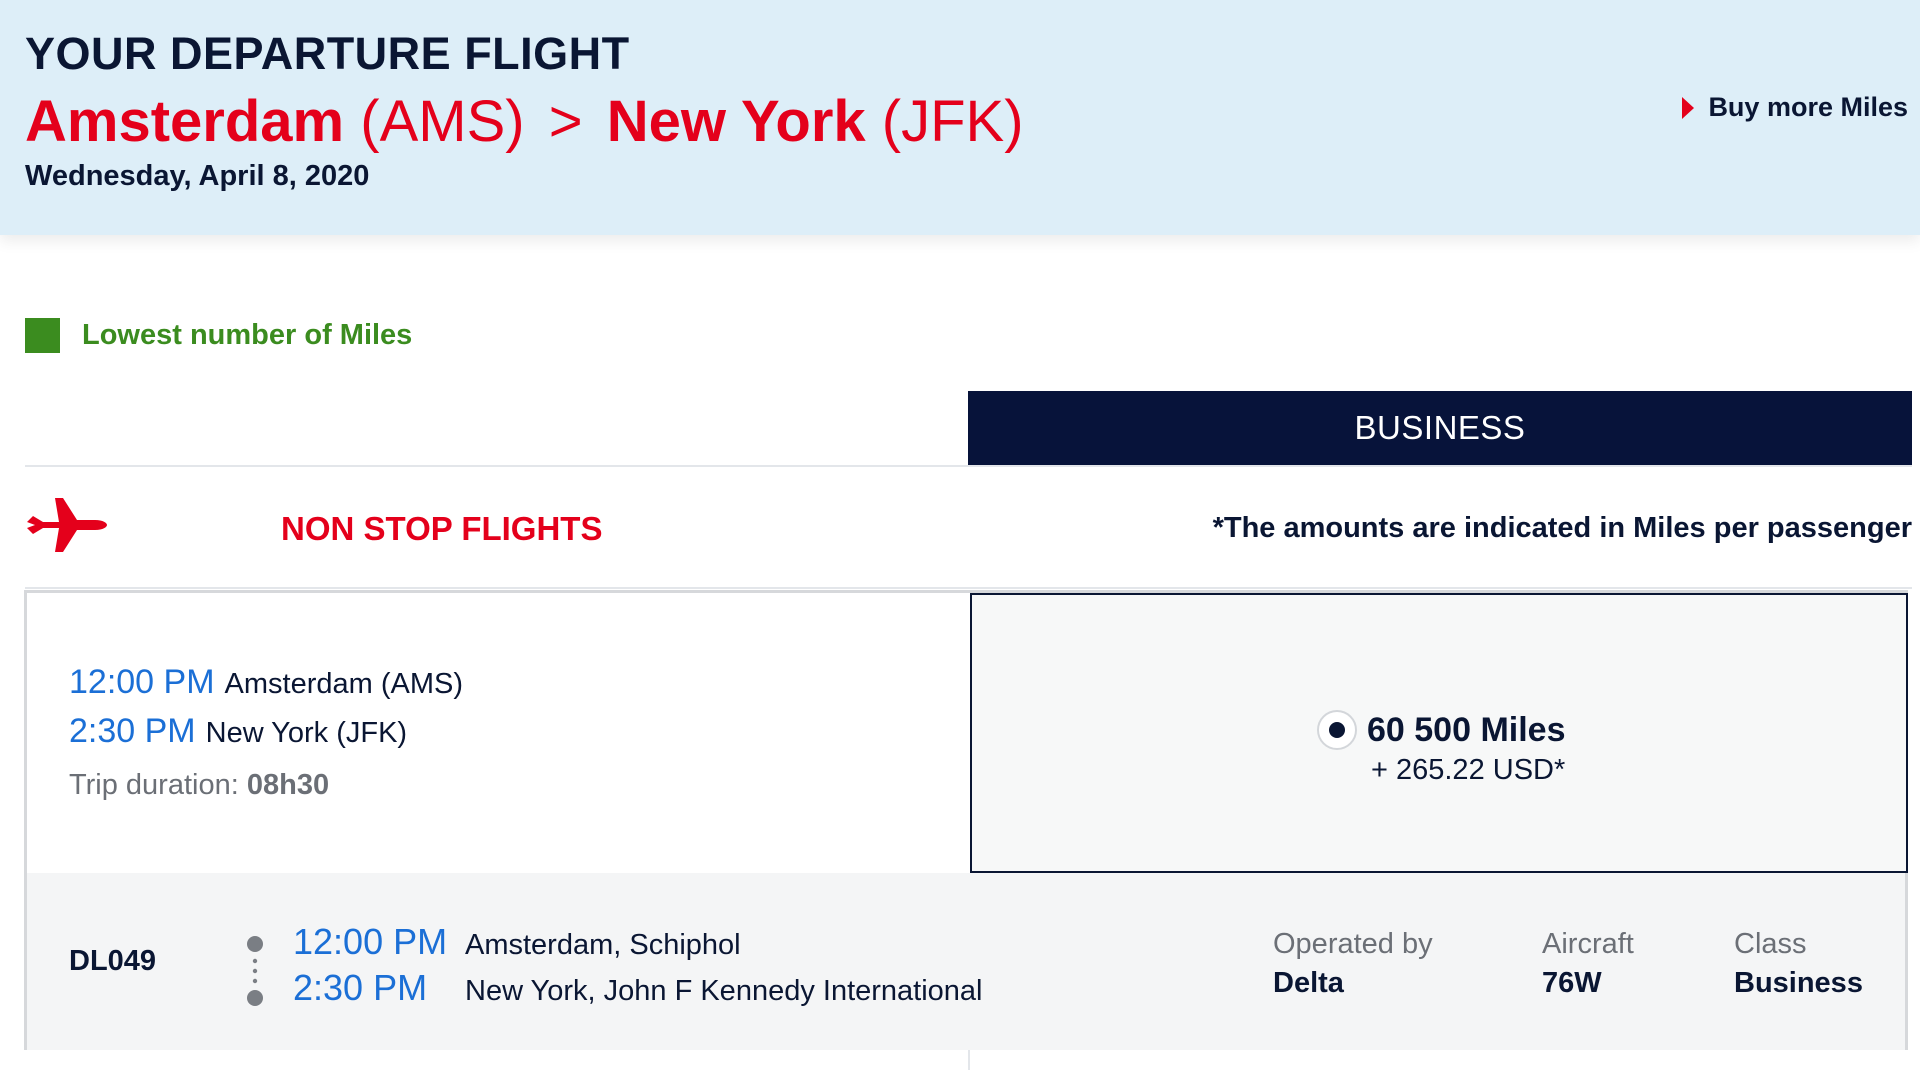 The image size is (1920, 1070). Describe the element at coordinates (1798, 964) in the screenshot. I see `travel-class: Class Business` at that location.